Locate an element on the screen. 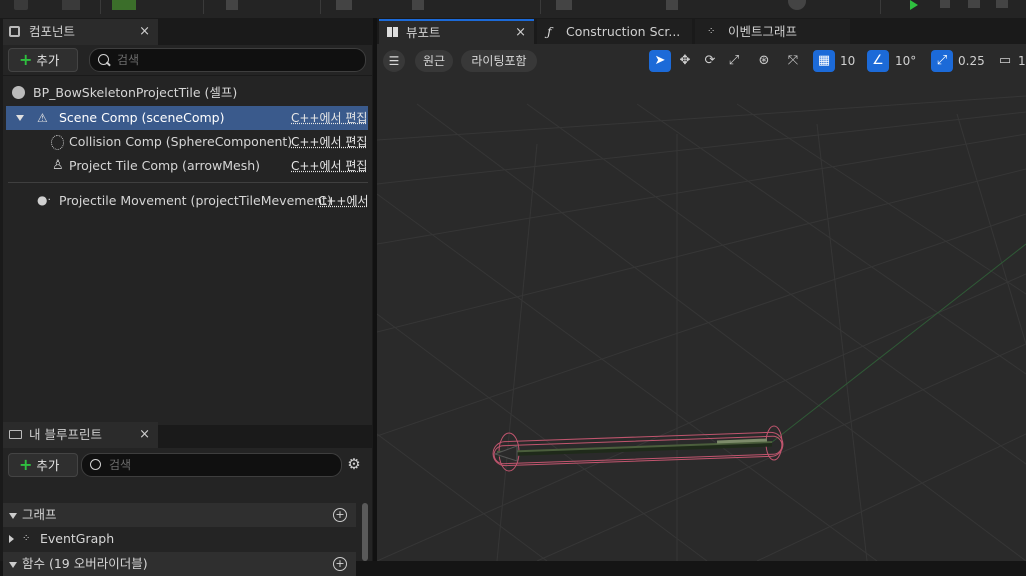 The height and width of the screenshot is (576, 1026). rotate-icon: ⟳ is located at coordinates (710, 61).